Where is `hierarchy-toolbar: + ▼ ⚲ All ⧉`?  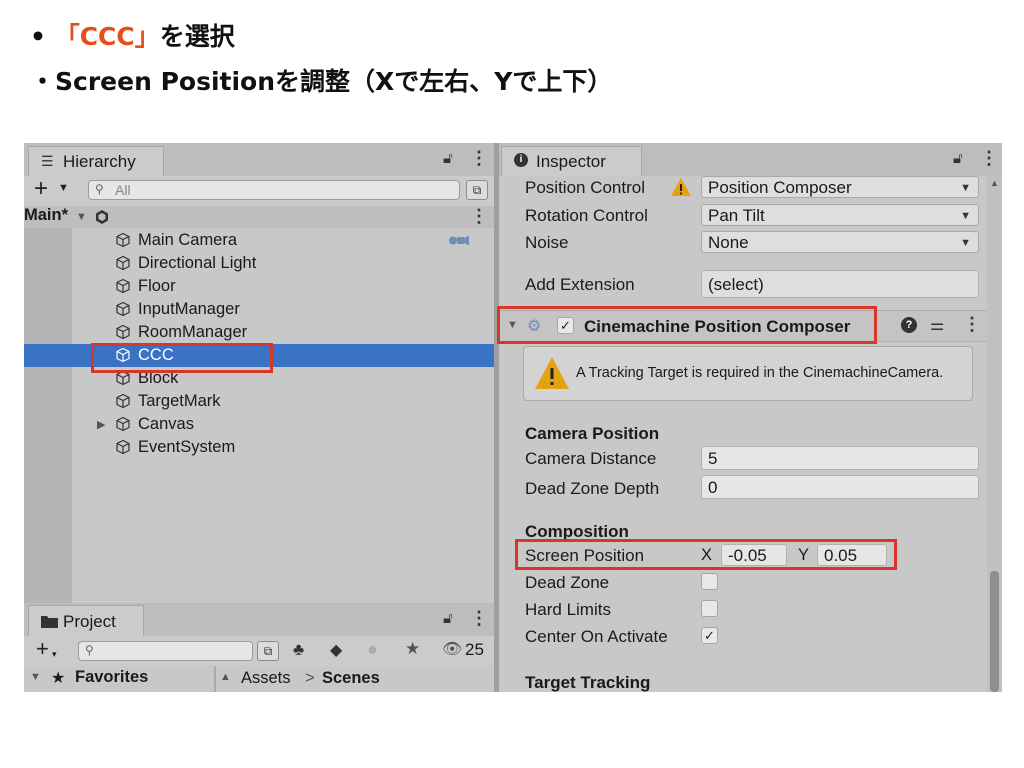 hierarchy-toolbar: + ▼ ⚲ All ⧉ is located at coordinates (259, 191).